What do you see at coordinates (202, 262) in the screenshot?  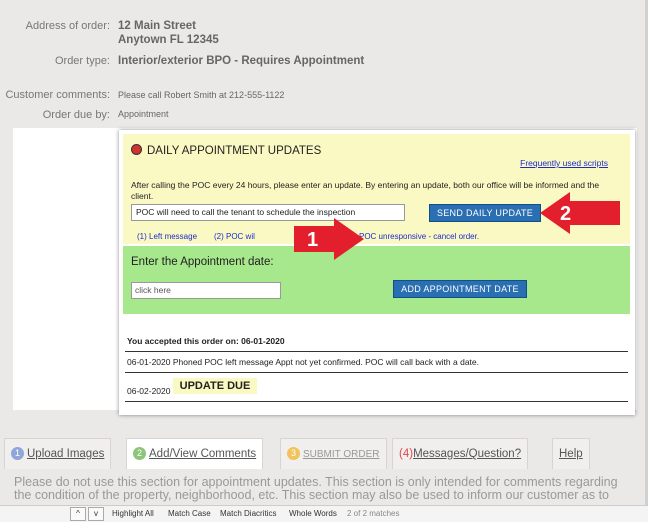 I see `appointment-date-label: Enter the Appointment date:` at bounding box center [202, 262].